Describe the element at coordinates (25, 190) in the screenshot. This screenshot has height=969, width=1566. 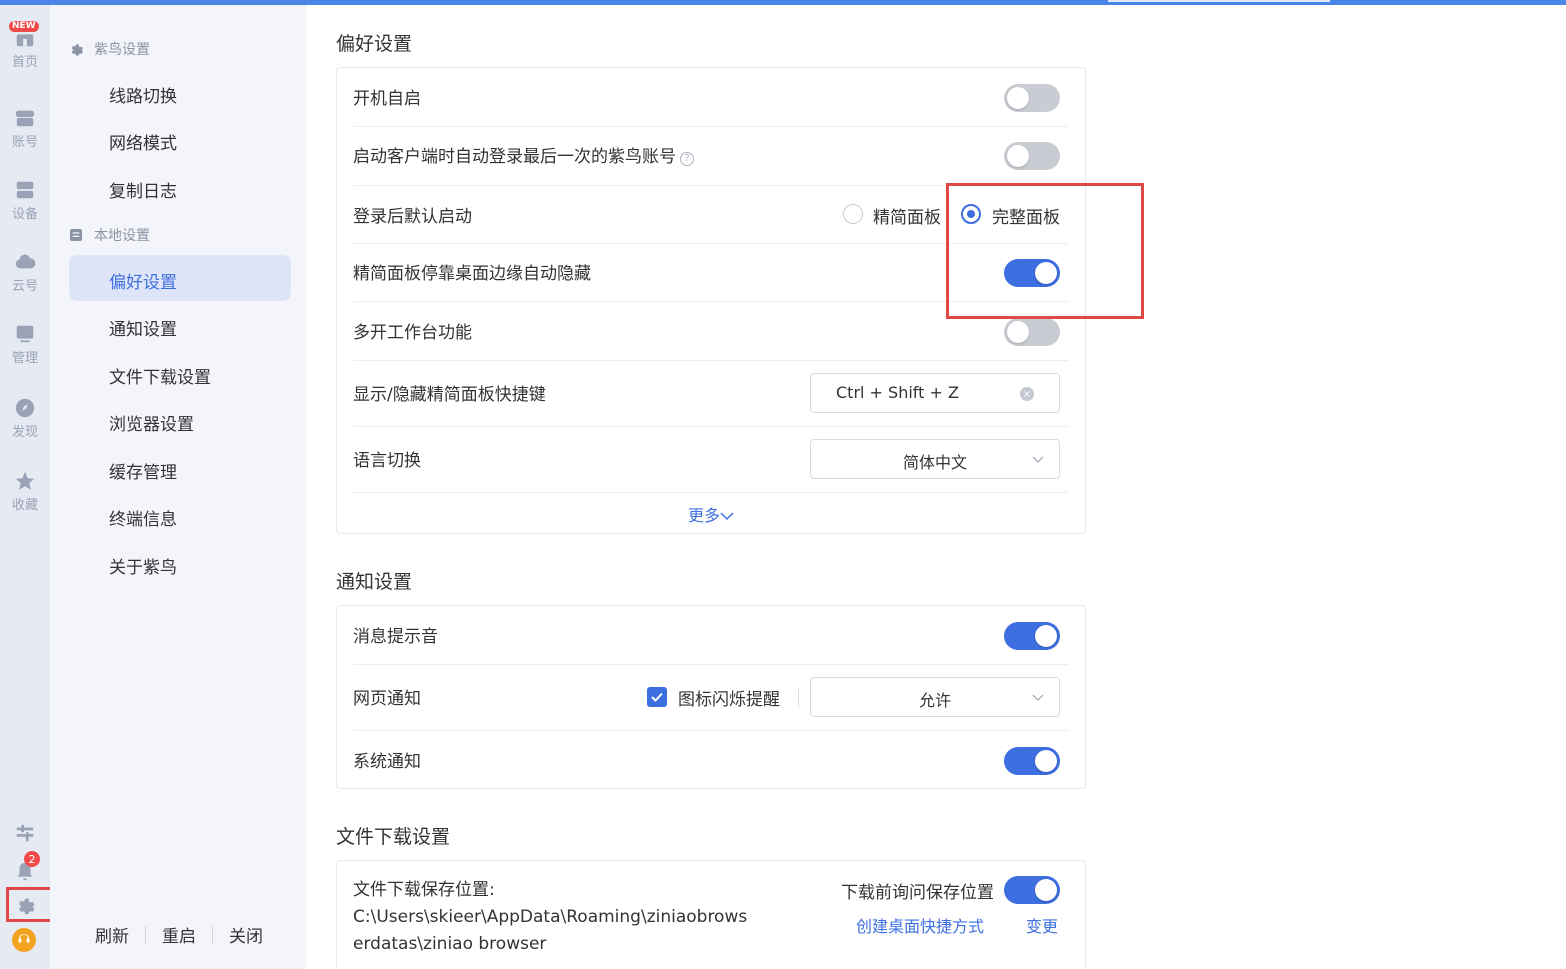
I see `device-icon` at that location.